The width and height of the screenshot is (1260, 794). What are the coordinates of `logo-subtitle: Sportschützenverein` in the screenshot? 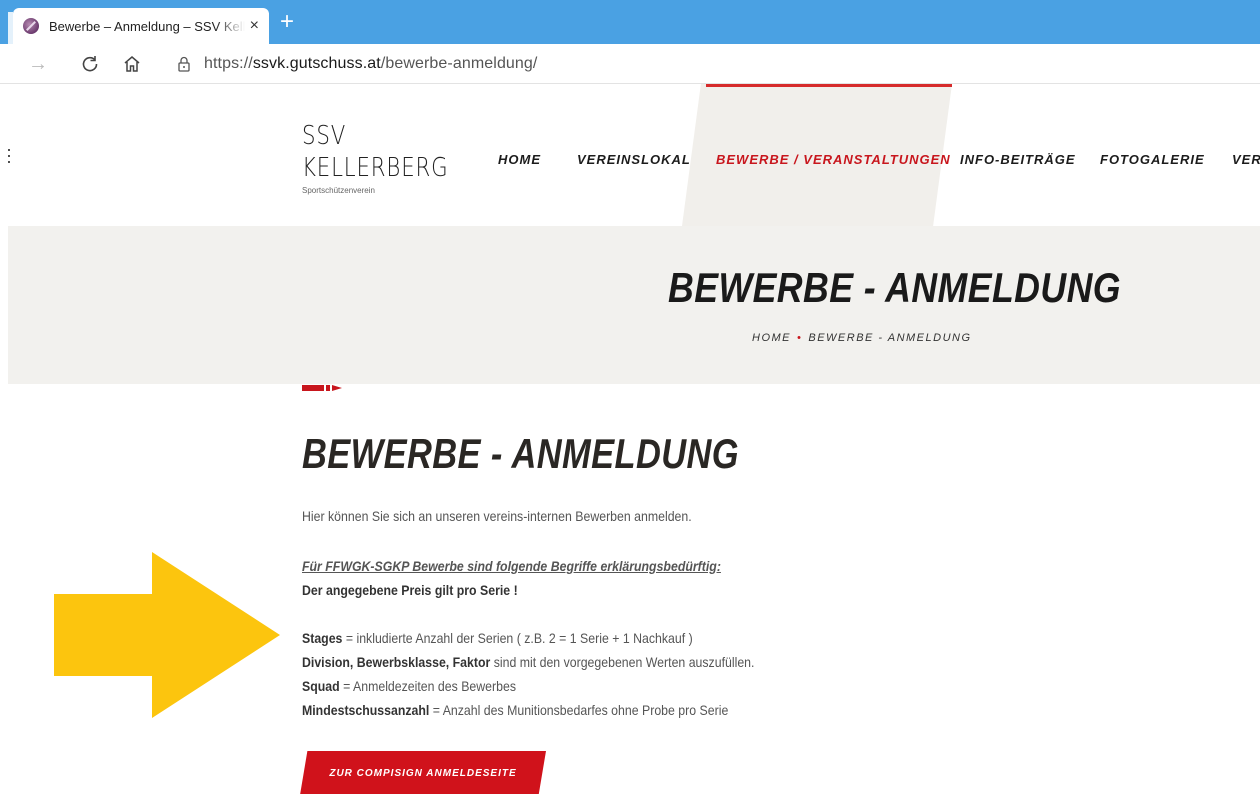 It's located at (338, 190).